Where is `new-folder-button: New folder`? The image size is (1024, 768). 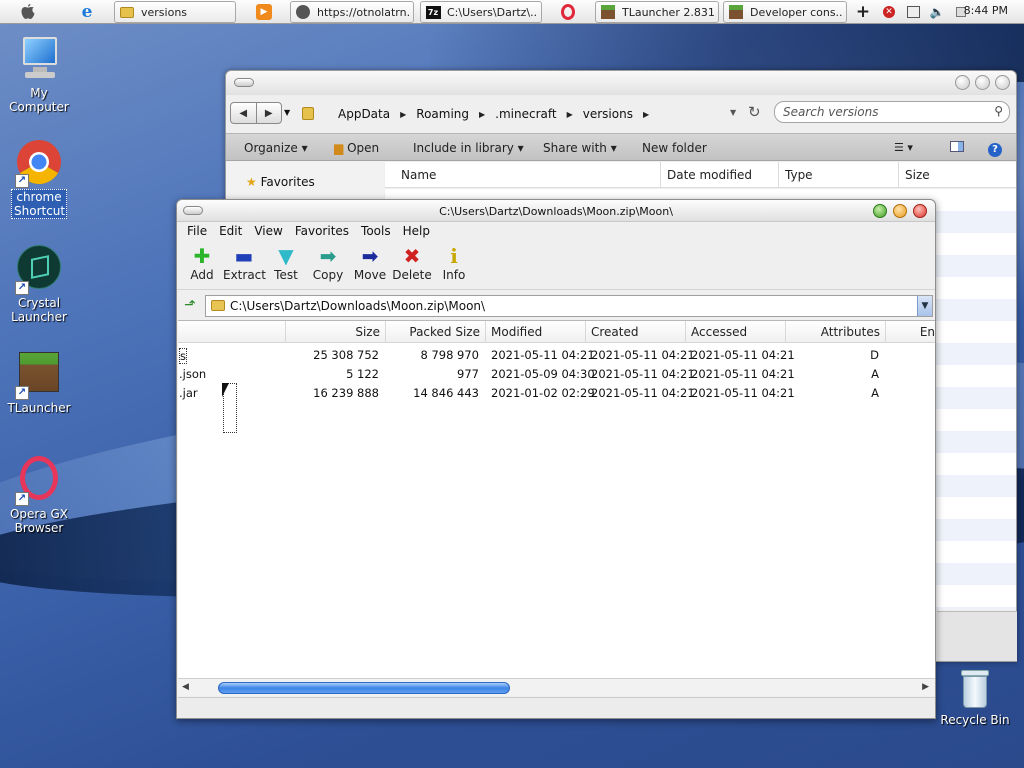 new-folder-button: New folder is located at coordinates (674, 148).